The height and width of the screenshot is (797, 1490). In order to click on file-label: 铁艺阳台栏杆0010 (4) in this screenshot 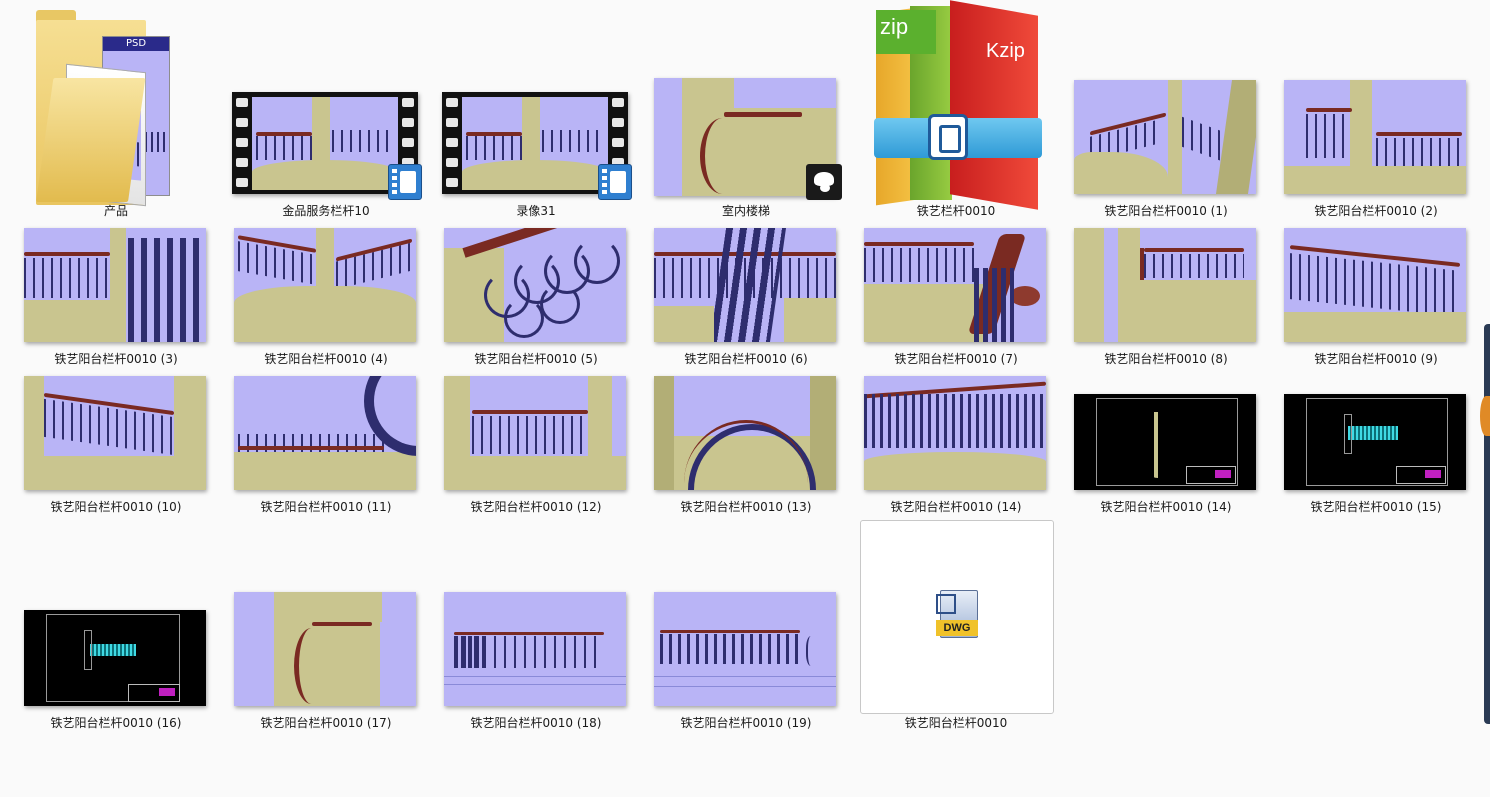, I will do `click(326, 359)`.